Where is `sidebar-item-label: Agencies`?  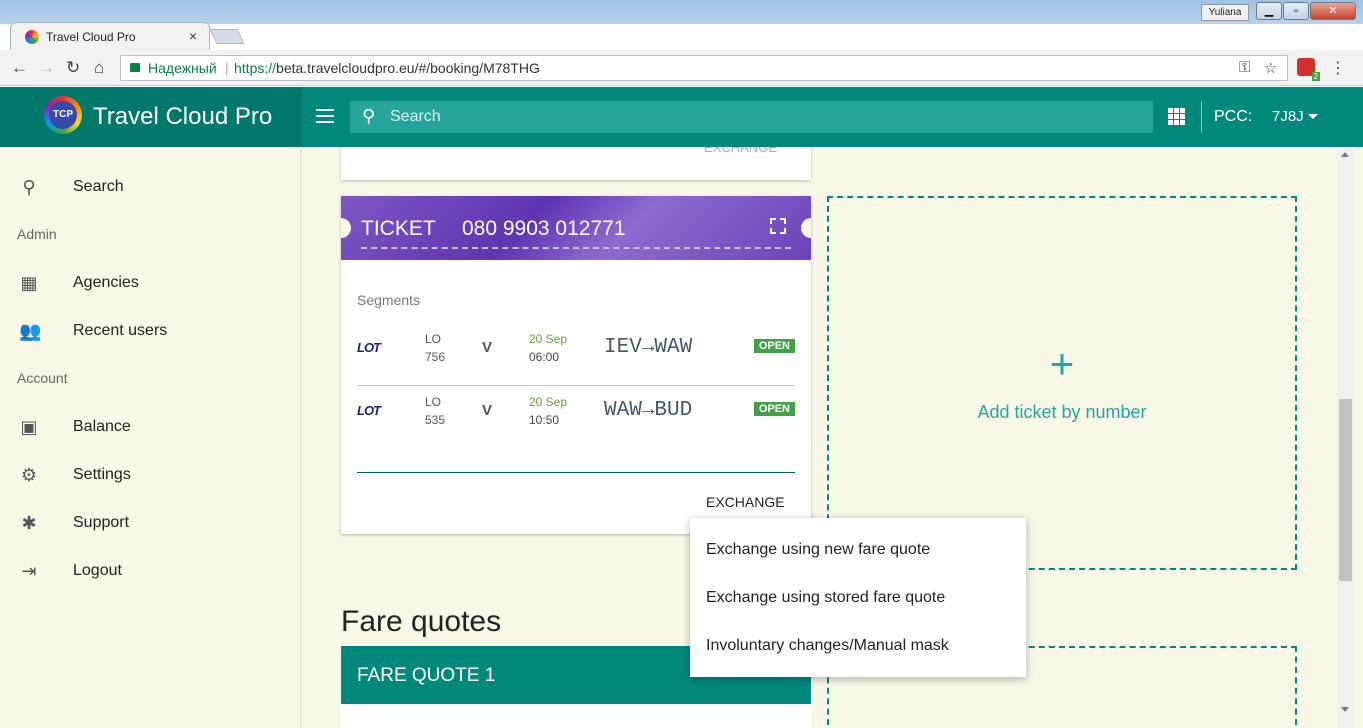 sidebar-item-label: Agencies is located at coordinates (106, 282).